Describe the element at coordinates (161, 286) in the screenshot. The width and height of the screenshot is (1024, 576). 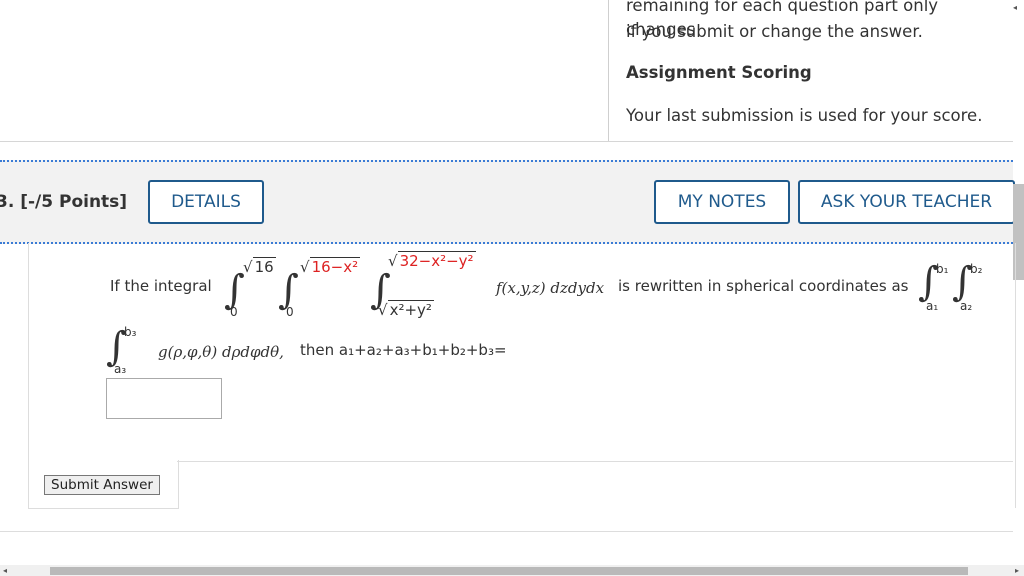
I see `problem-intro: If the integral` at that location.